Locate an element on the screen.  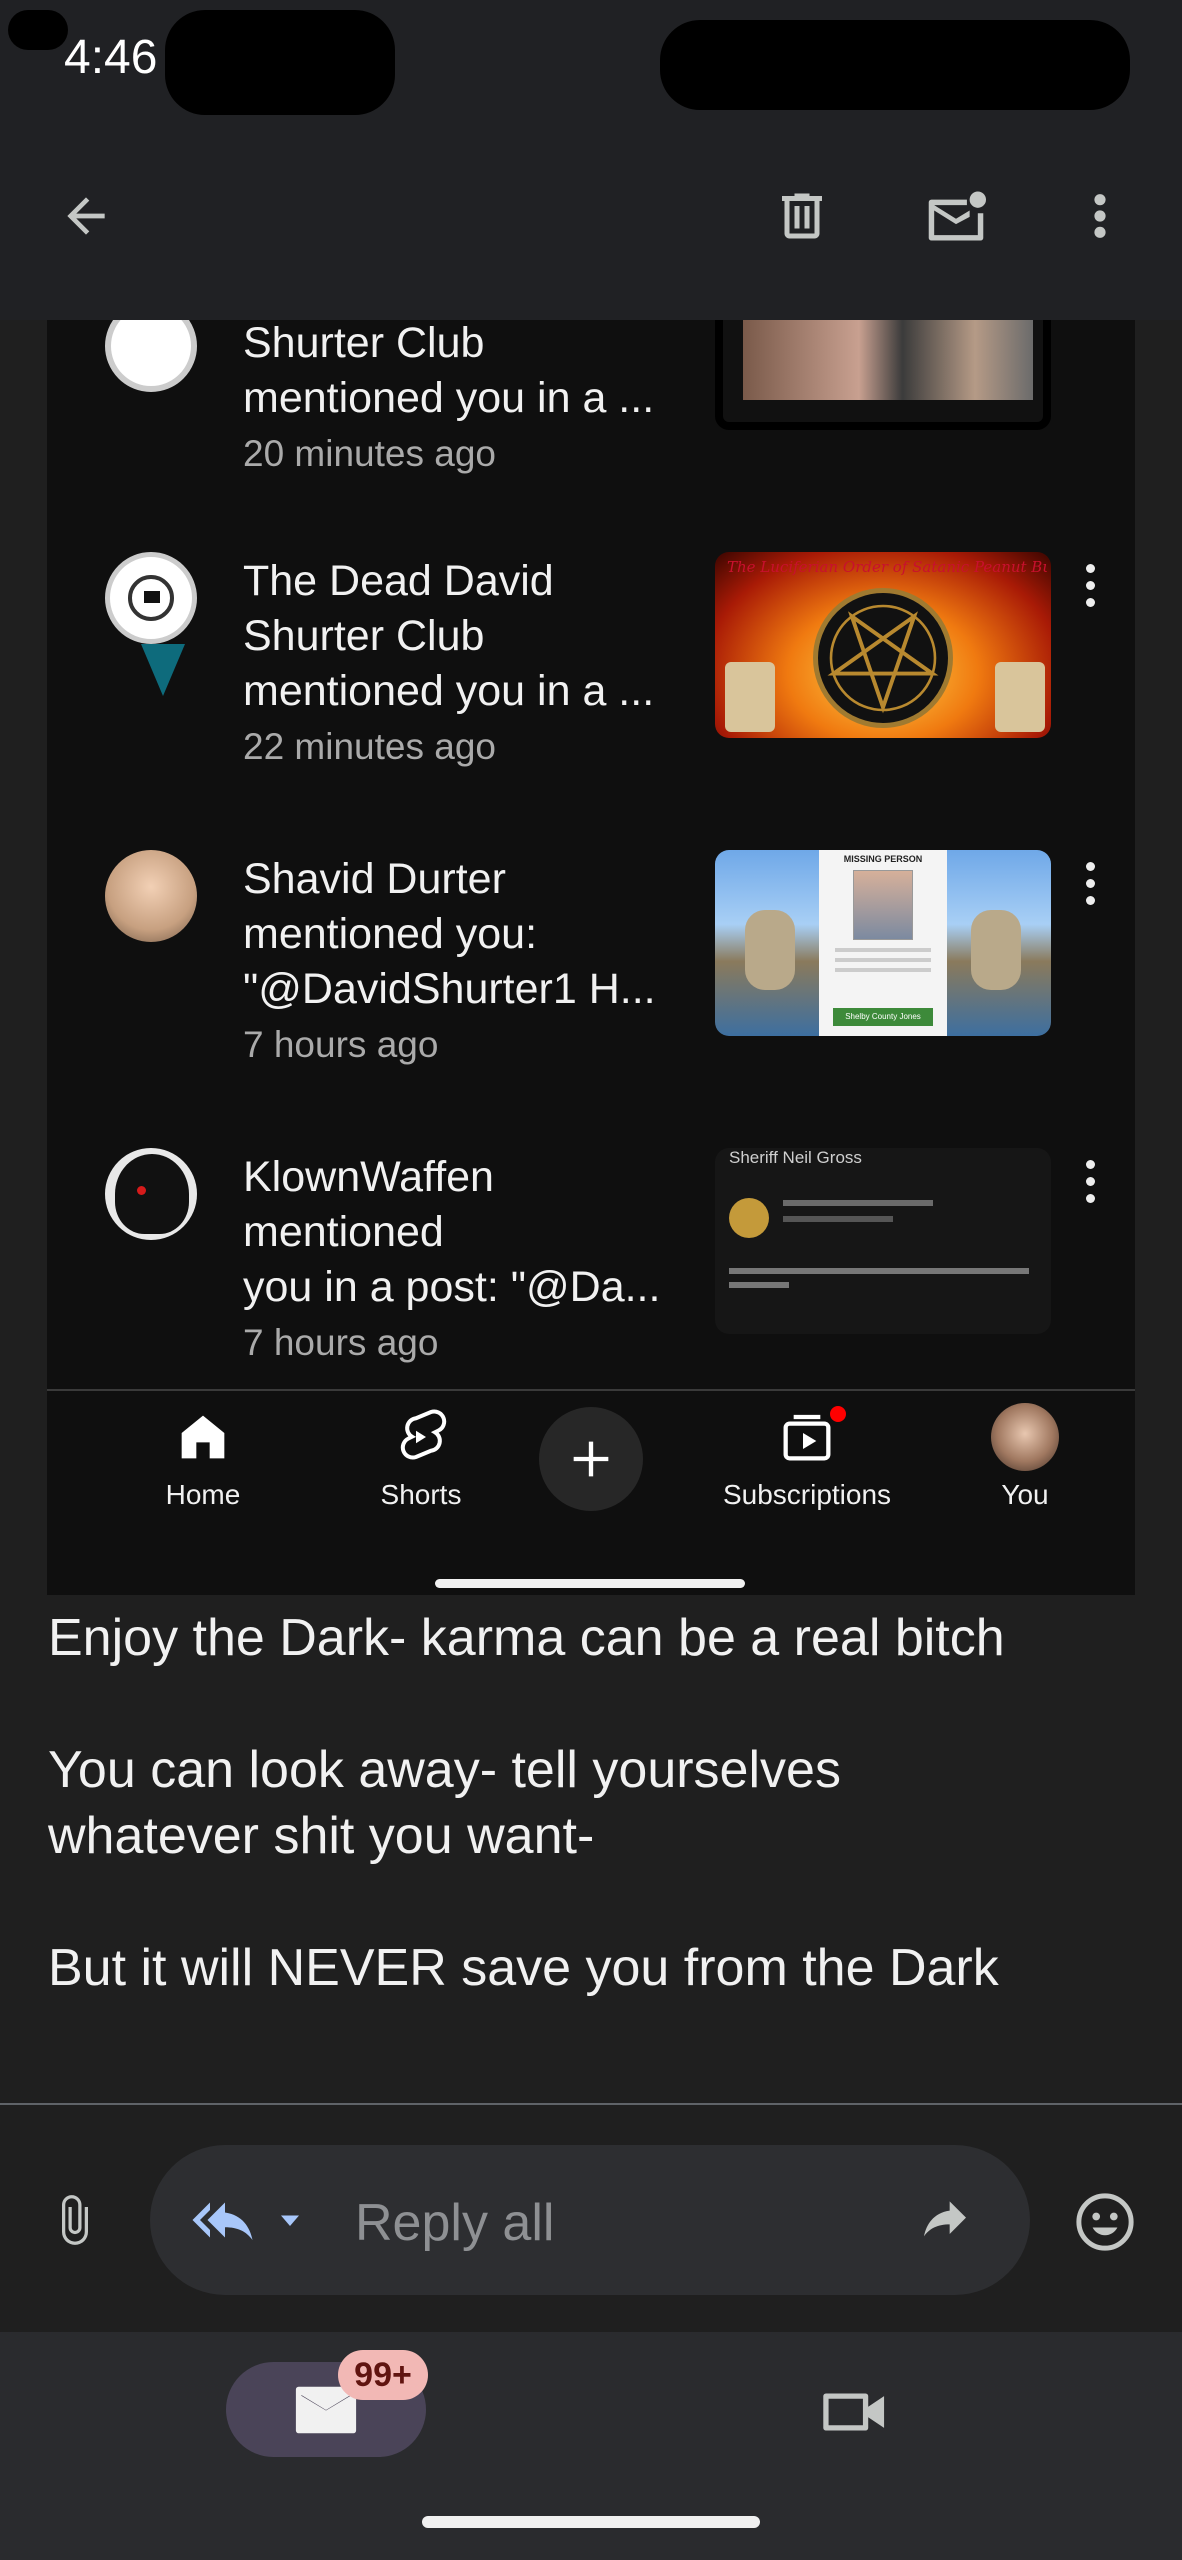
unread-badge: 99+ is located at coordinates (383, 2375).